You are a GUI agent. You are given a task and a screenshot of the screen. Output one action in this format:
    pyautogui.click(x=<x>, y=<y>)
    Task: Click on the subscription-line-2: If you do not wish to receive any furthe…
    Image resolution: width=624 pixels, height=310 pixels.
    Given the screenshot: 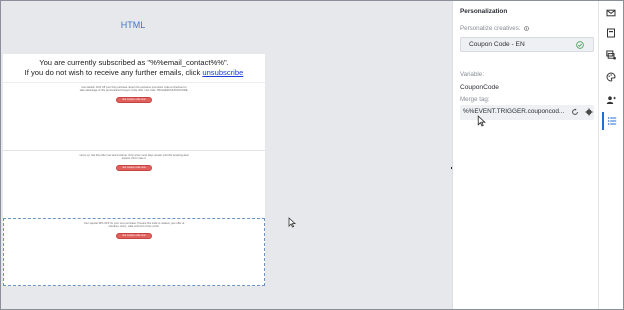 What is the action you would take?
    pyautogui.click(x=134, y=73)
    